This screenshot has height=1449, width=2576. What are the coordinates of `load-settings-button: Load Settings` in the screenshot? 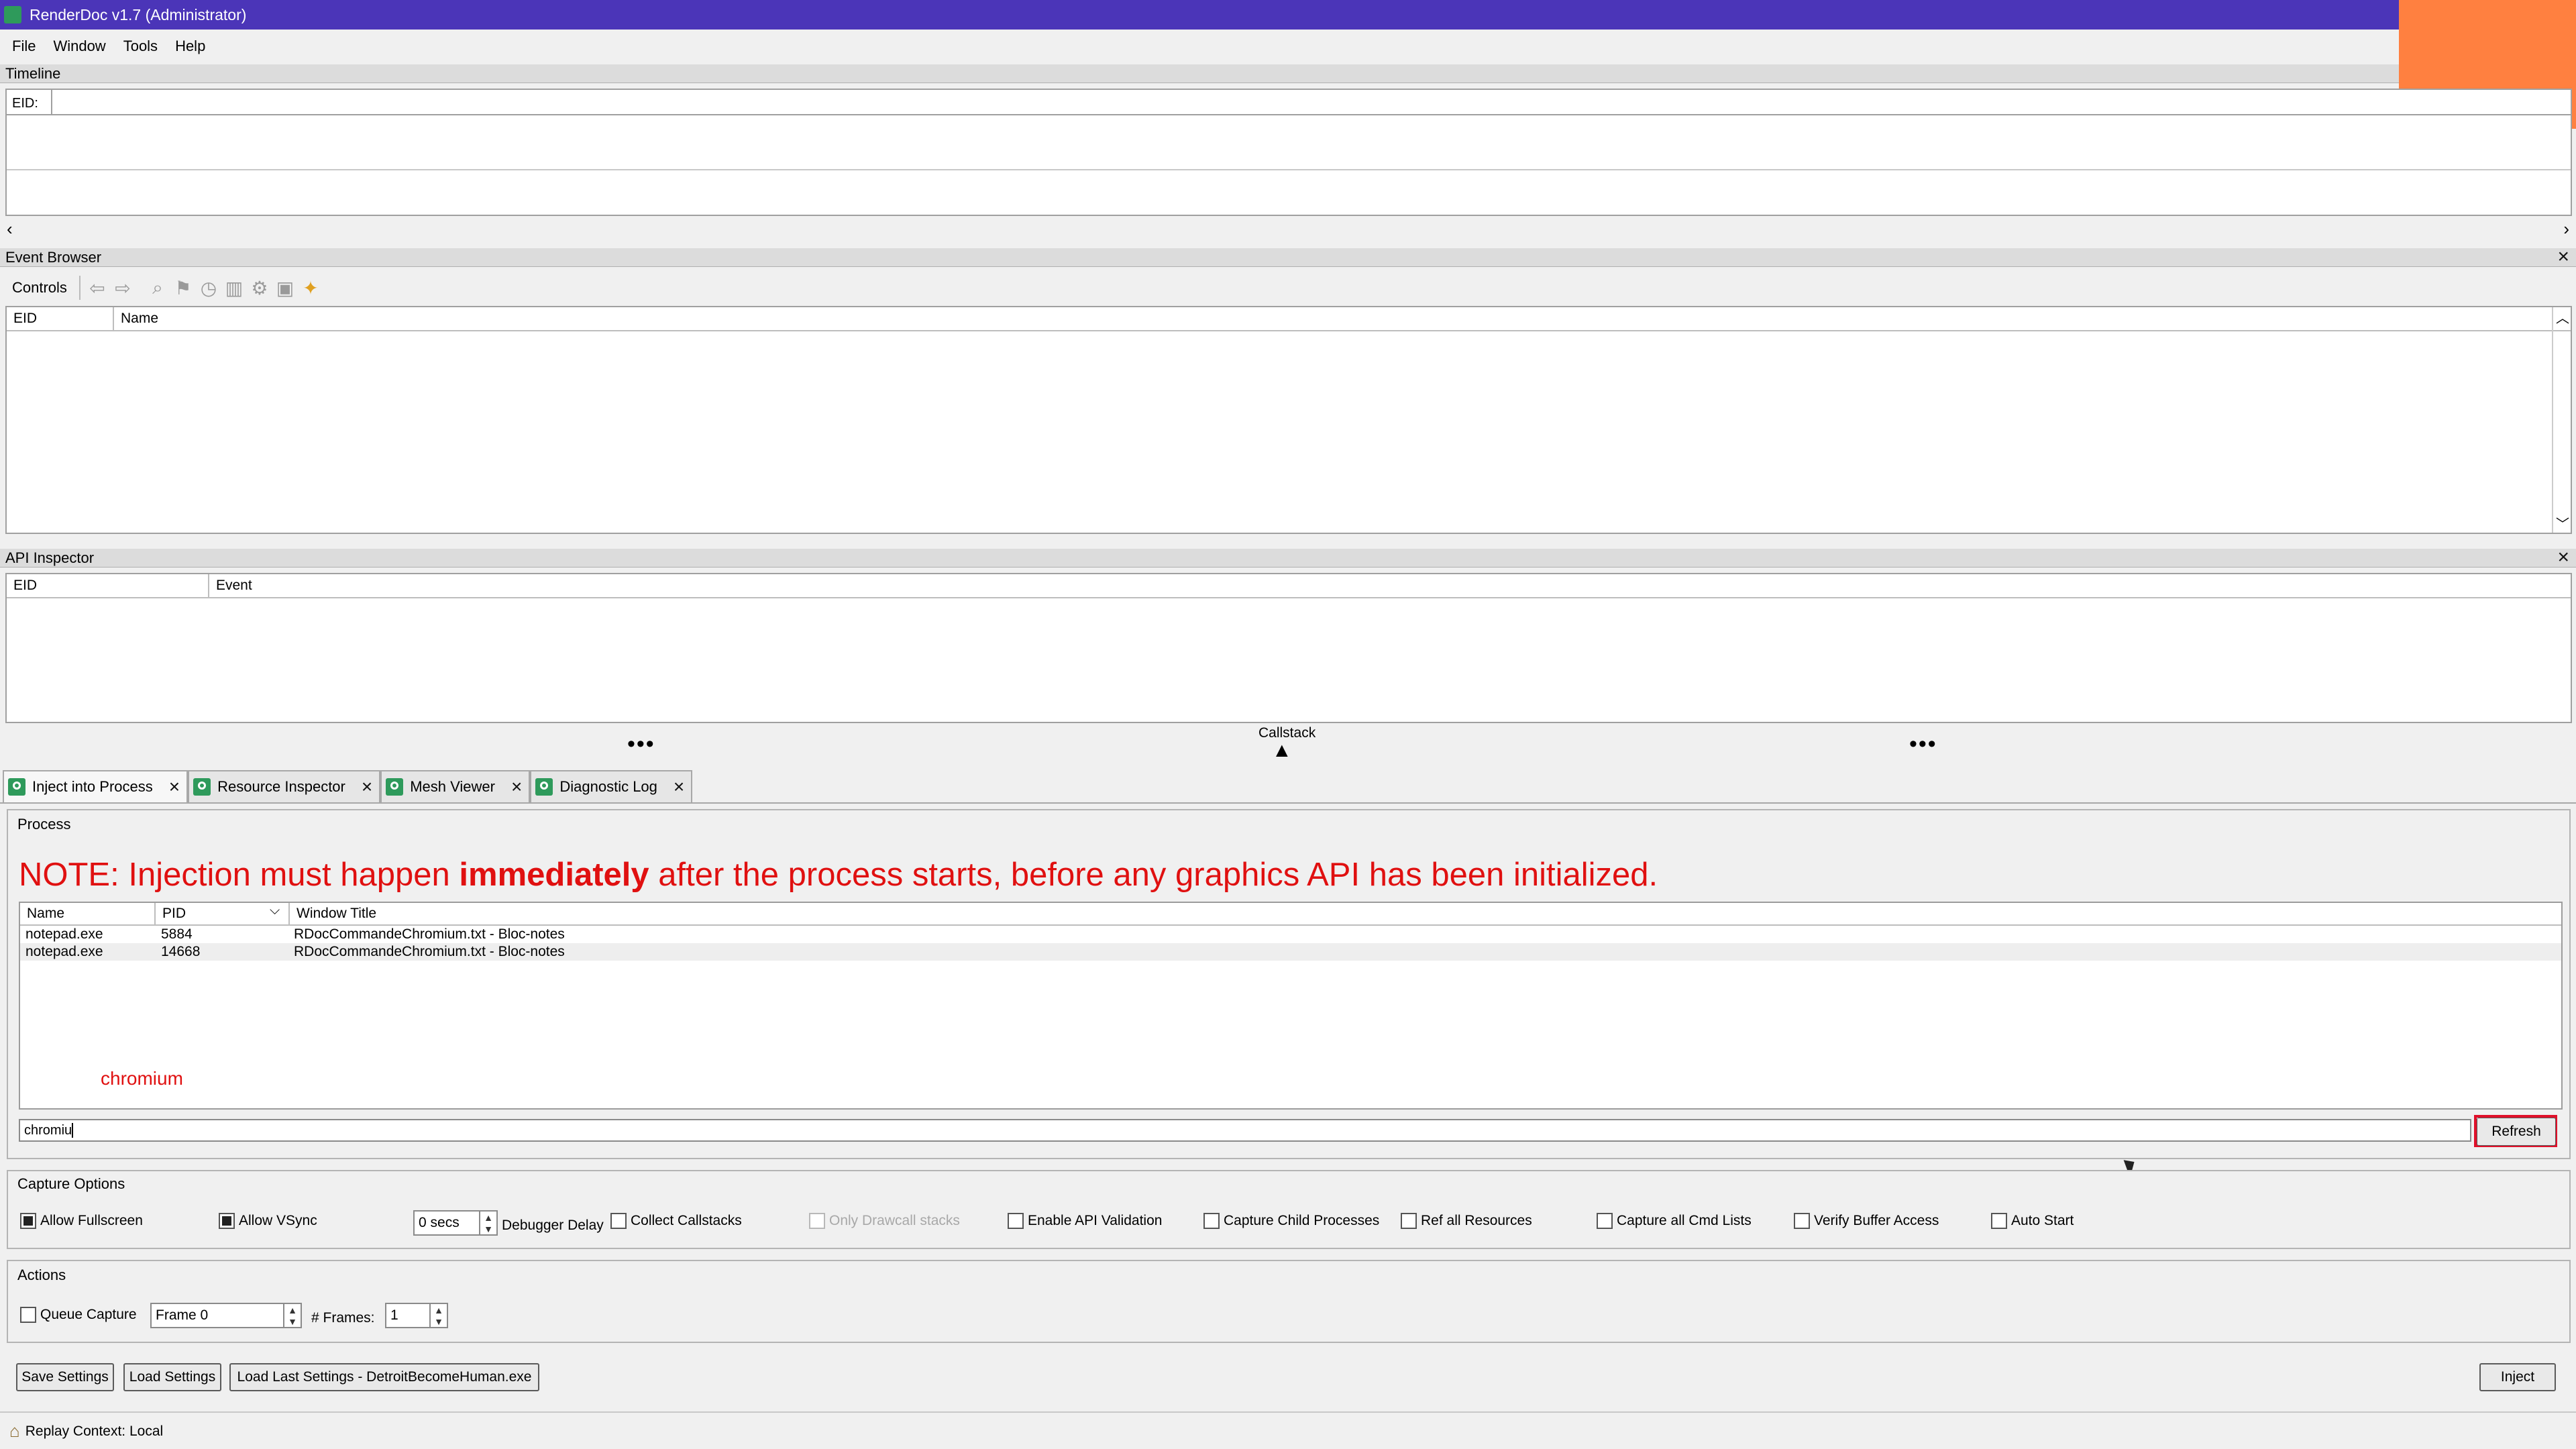 It's located at (172, 1377).